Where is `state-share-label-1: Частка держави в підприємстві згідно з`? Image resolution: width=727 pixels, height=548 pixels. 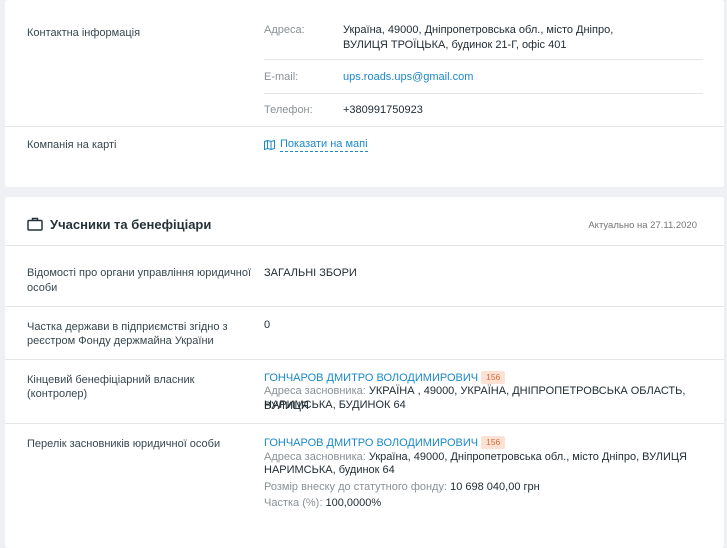
state-share-label-1: Частка держави в підприємстві згідно з is located at coordinates (127, 327).